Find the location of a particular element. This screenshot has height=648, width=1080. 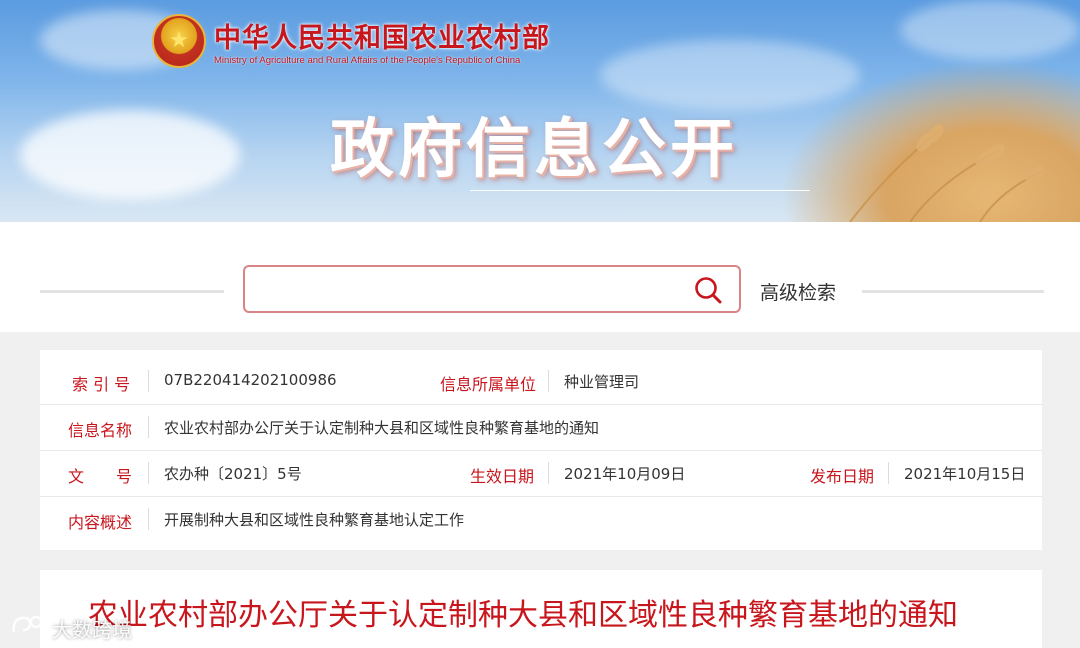

name-label: 信息名称 is located at coordinates (100, 430).